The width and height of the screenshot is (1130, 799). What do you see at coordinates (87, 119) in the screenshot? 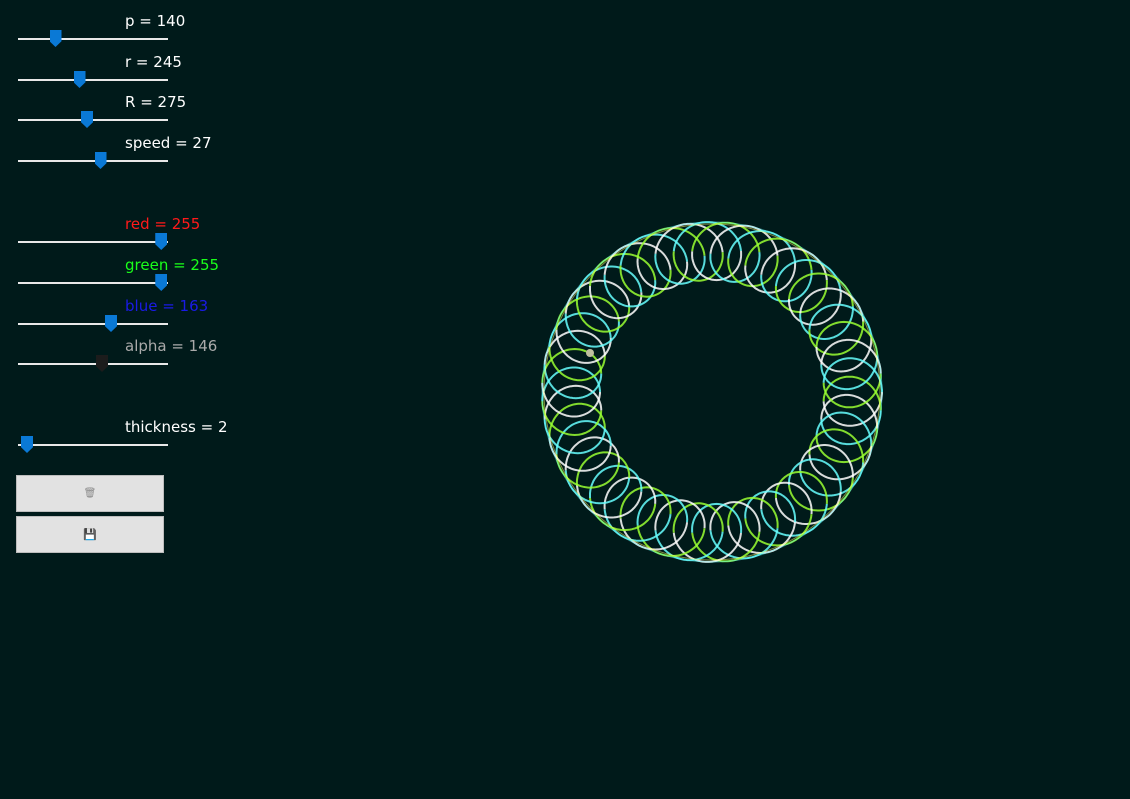
I see `big-r-slider-thumb` at bounding box center [87, 119].